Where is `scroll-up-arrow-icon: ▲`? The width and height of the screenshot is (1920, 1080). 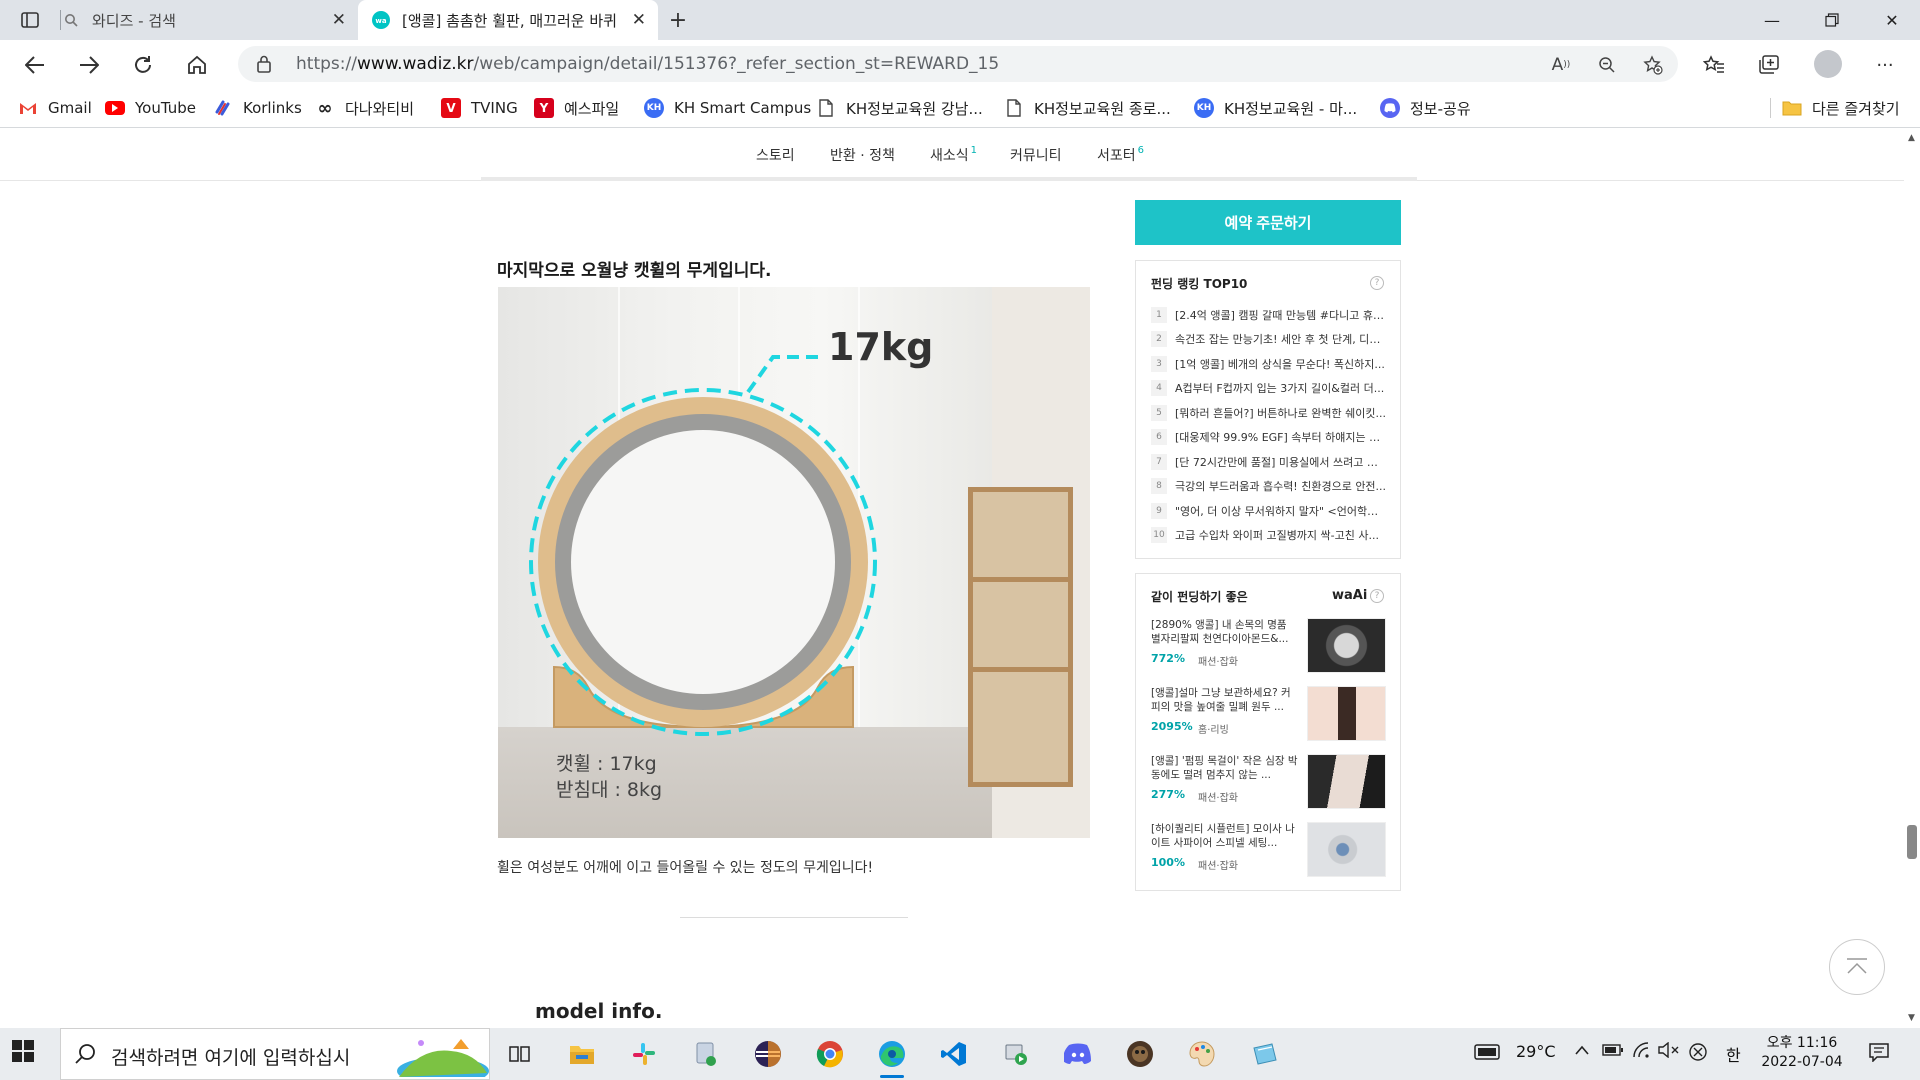
scroll-up-arrow-icon: ▲ is located at coordinates (1911, 138).